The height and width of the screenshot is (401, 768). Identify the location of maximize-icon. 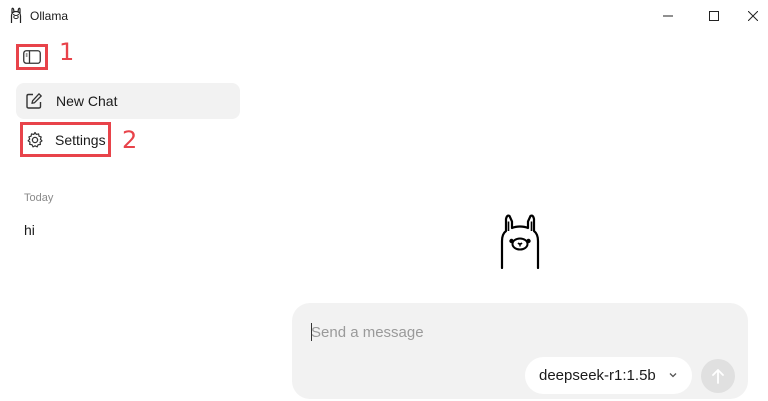
(714, 16).